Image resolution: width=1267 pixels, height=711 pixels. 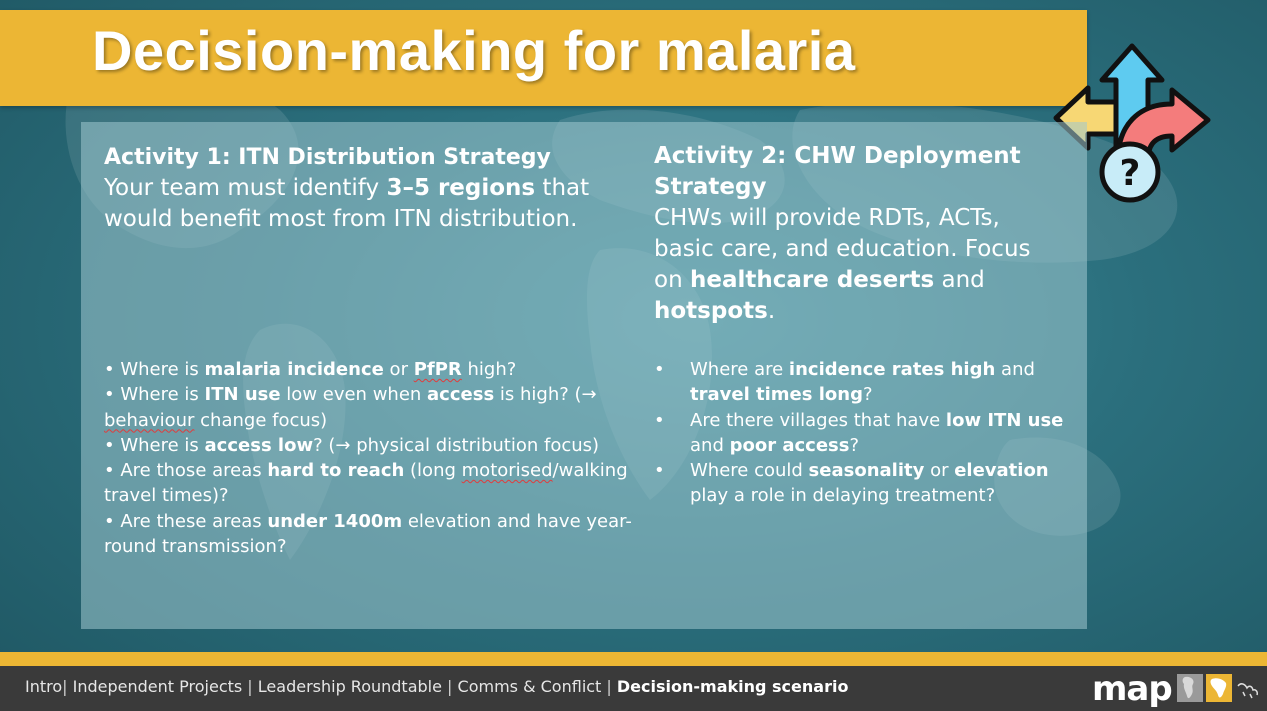 What do you see at coordinates (837, 171) in the screenshot?
I see `activity-2-heading: Activity 2: CHW Deployment Strategy` at bounding box center [837, 171].